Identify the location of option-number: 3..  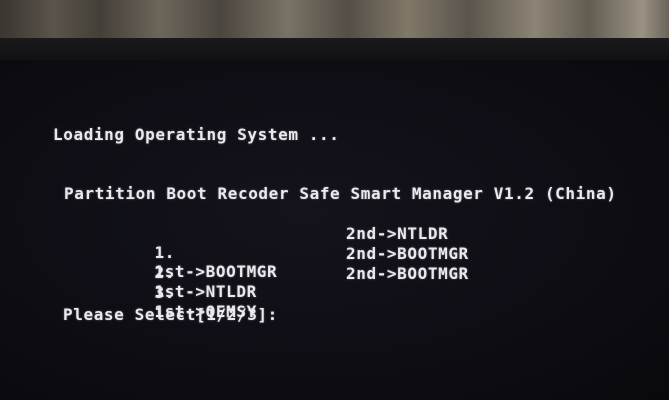
(164, 292).